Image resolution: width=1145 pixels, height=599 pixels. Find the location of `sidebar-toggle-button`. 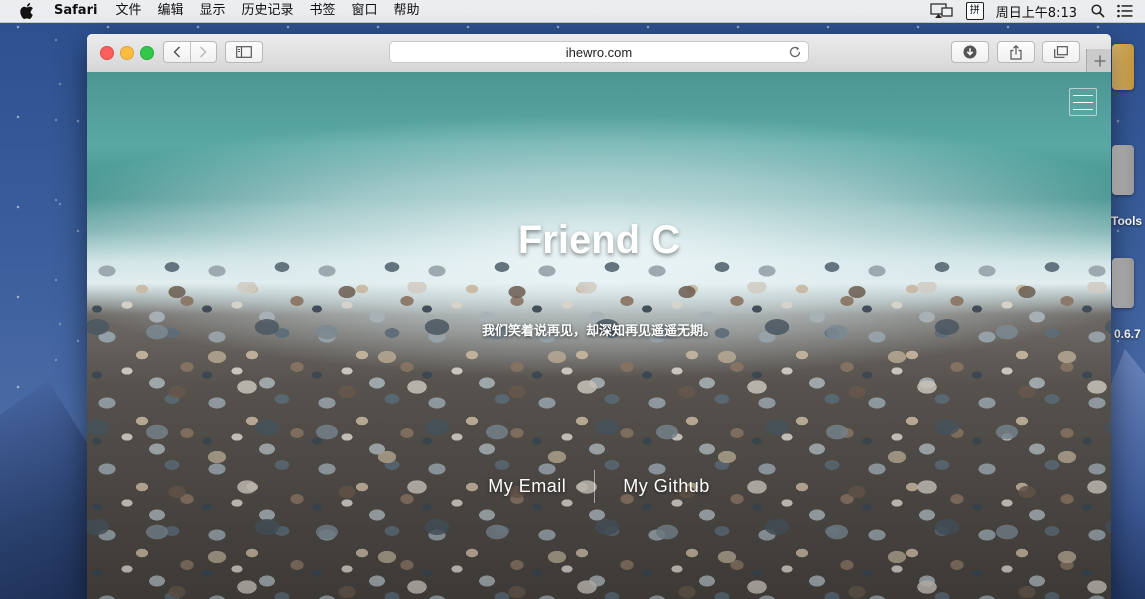

sidebar-toggle-button is located at coordinates (244, 52).